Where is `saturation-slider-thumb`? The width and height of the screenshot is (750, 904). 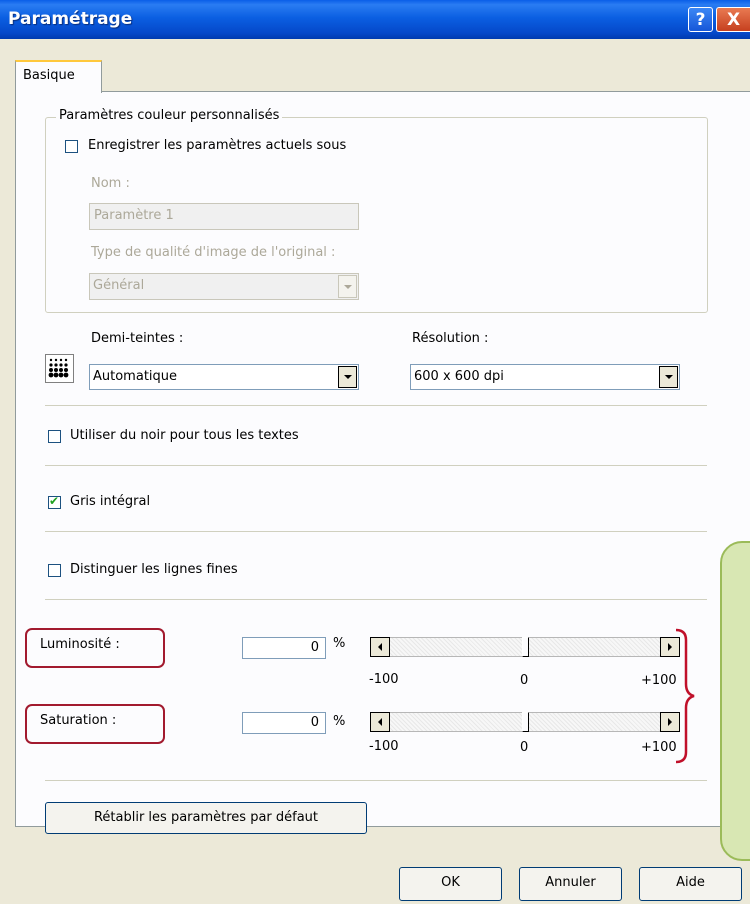 saturation-slider-thumb is located at coordinates (525, 722).